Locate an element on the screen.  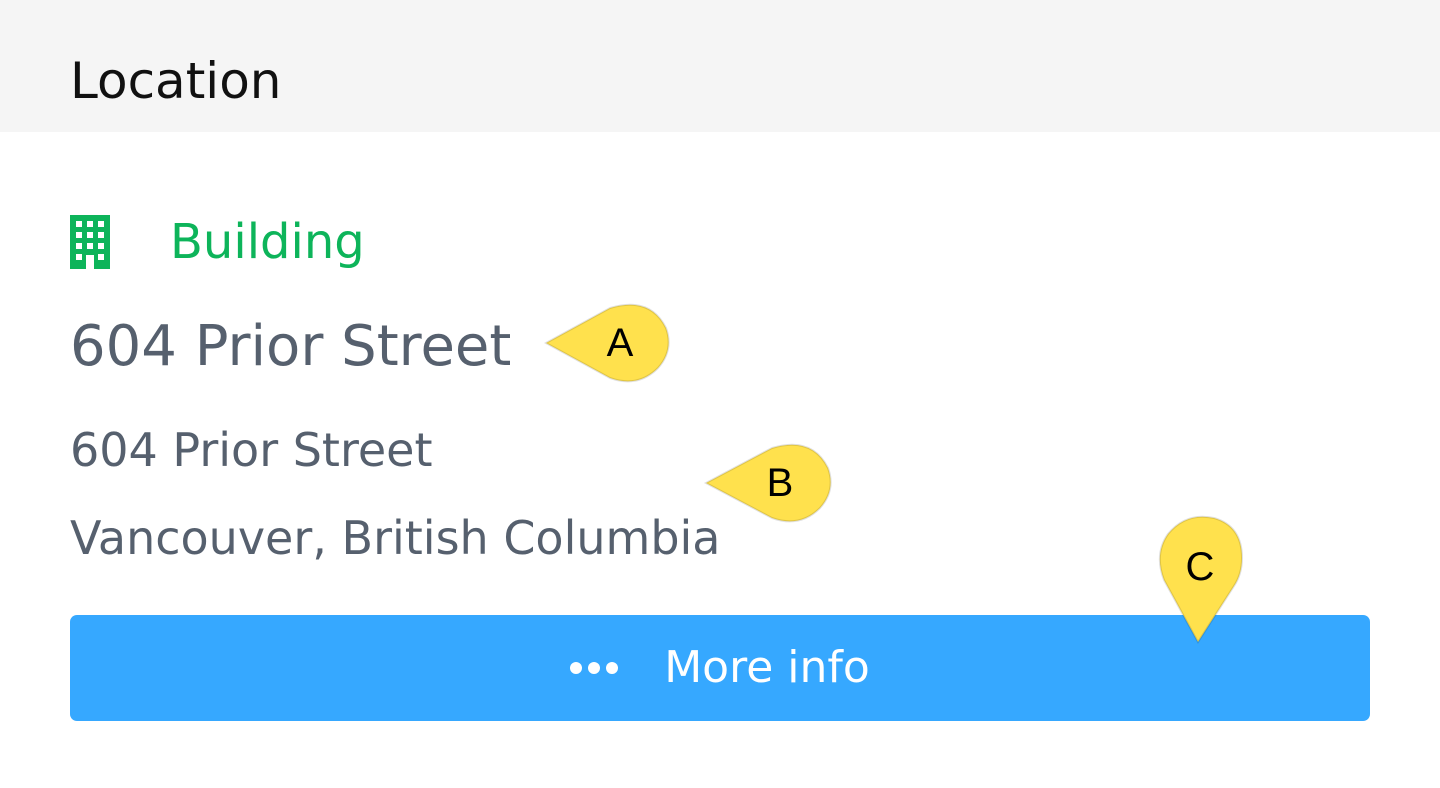
location-type-row: Building is located at coordinates (217, 242).